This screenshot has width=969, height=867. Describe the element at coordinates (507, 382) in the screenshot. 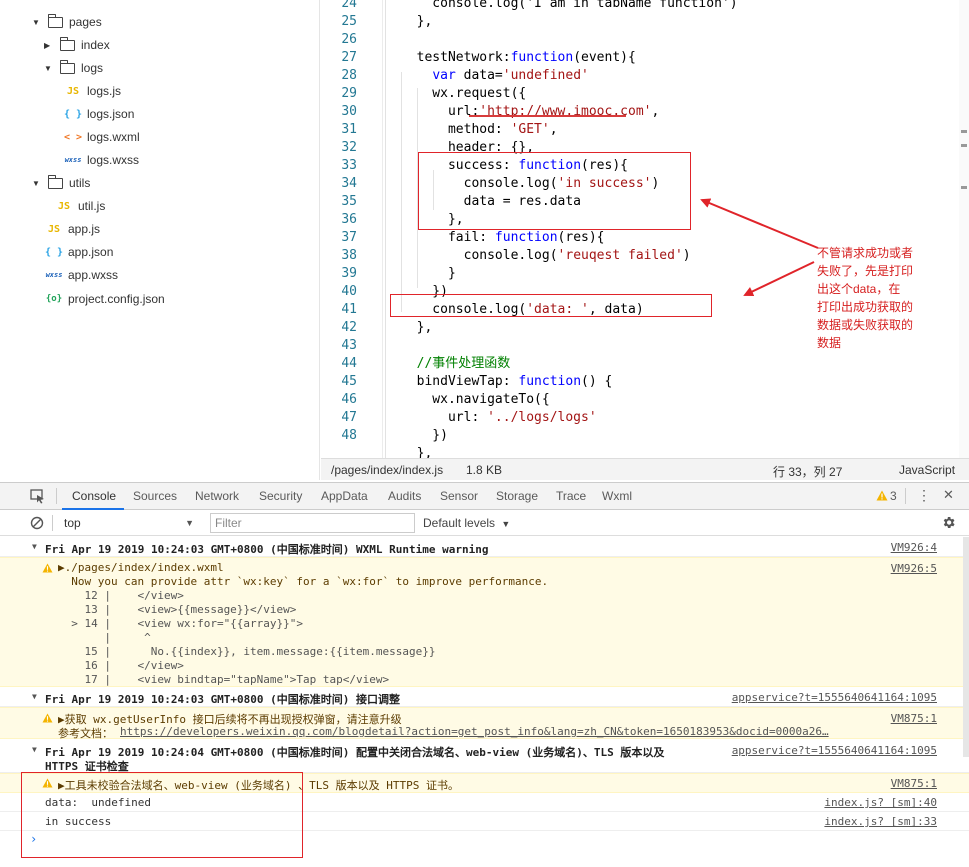

I see `code-line: bindViewTap: function() {` at that location.